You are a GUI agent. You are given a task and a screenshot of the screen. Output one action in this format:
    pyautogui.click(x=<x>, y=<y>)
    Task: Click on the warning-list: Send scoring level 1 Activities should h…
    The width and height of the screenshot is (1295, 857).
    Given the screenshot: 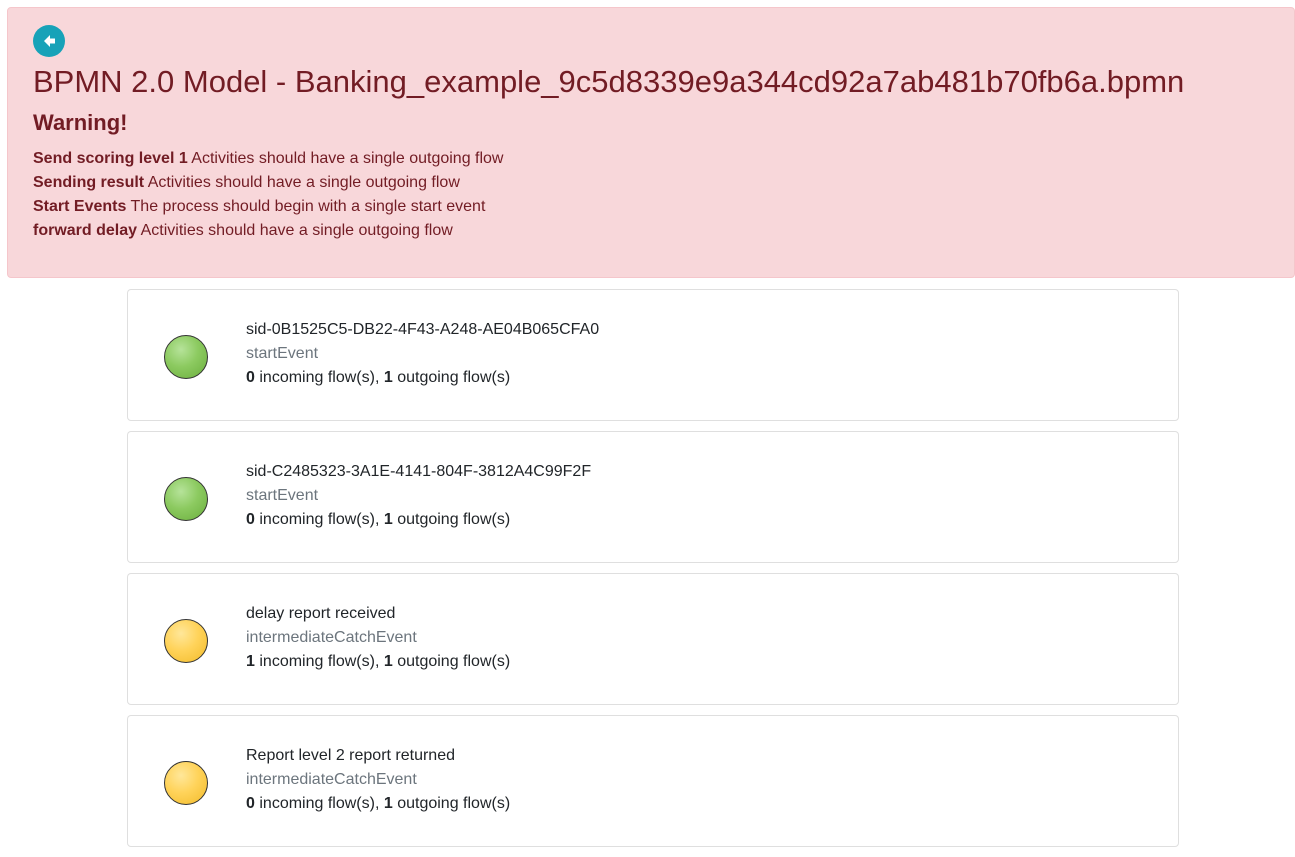 What is the action you would take?
    pyautogui.click(x=663, y=195)
    